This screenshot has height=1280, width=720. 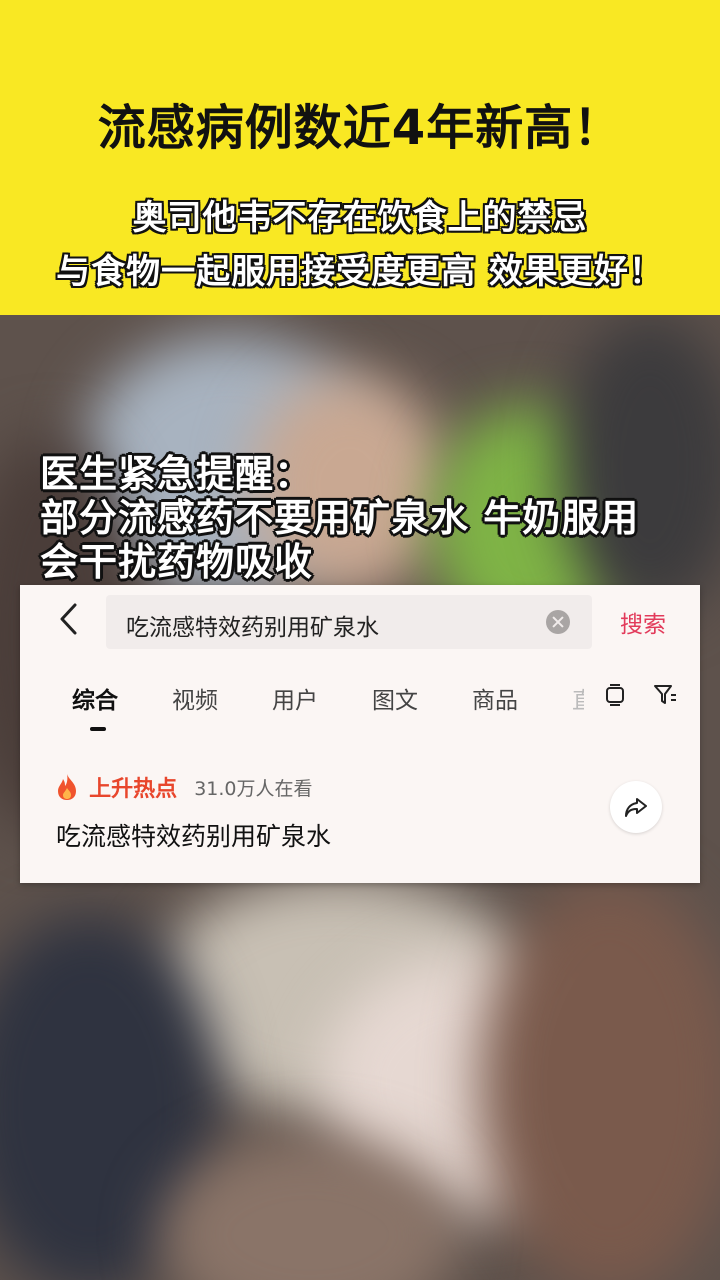 What do you see at coordinates (195, 698) in the screenshot?
I see `tab-video: 视频` at bounding box center [195, 698].